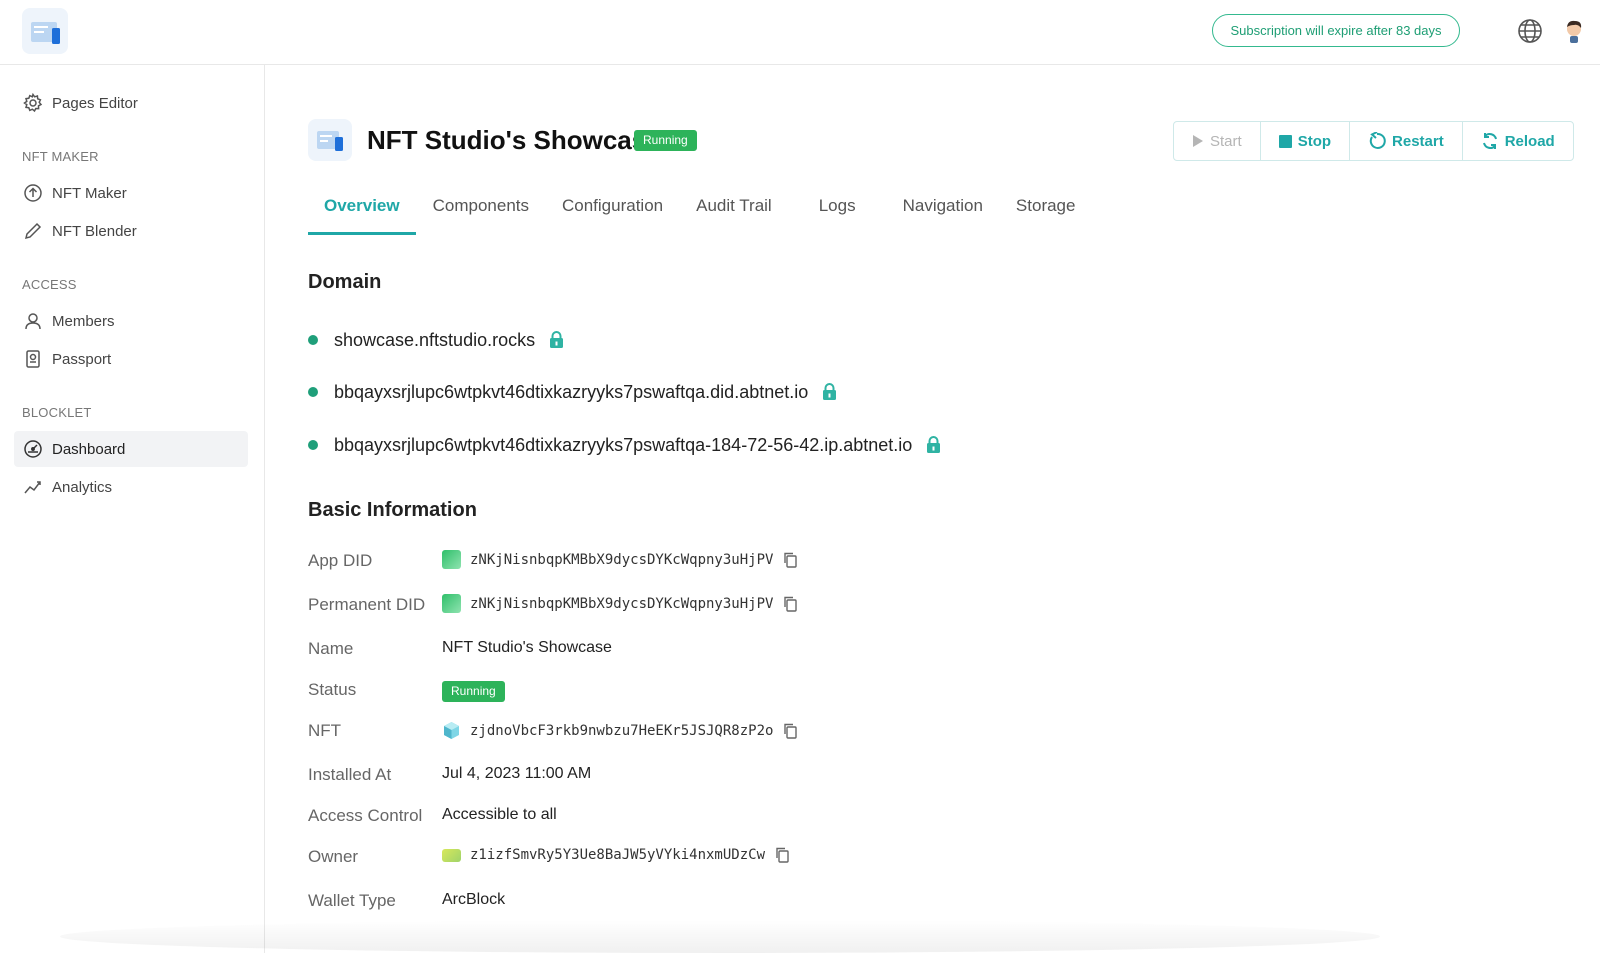 This screenshot has width=1600, height=953. What do you see at coordinates (1418, 141) in the screenshot?
I see `restart-label: Restart` at bounding box center [1418, 141].